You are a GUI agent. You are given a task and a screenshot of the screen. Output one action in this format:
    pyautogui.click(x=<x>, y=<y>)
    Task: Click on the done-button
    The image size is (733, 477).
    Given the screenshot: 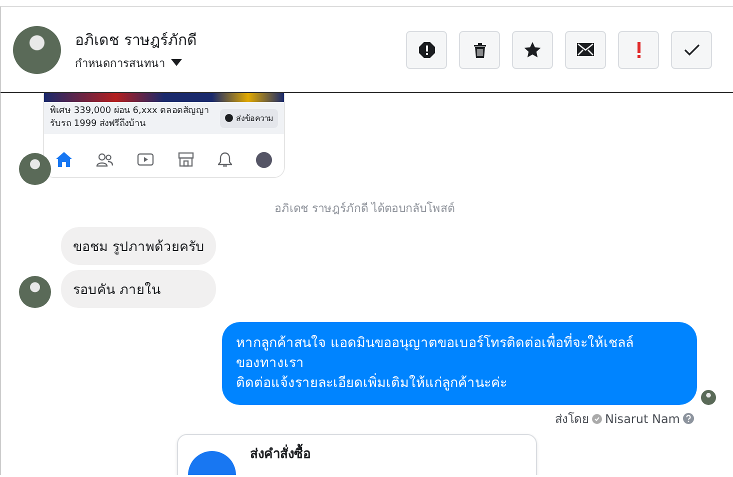 What is the action you would take?
    pyautogui.click(x=691, y=49)
    